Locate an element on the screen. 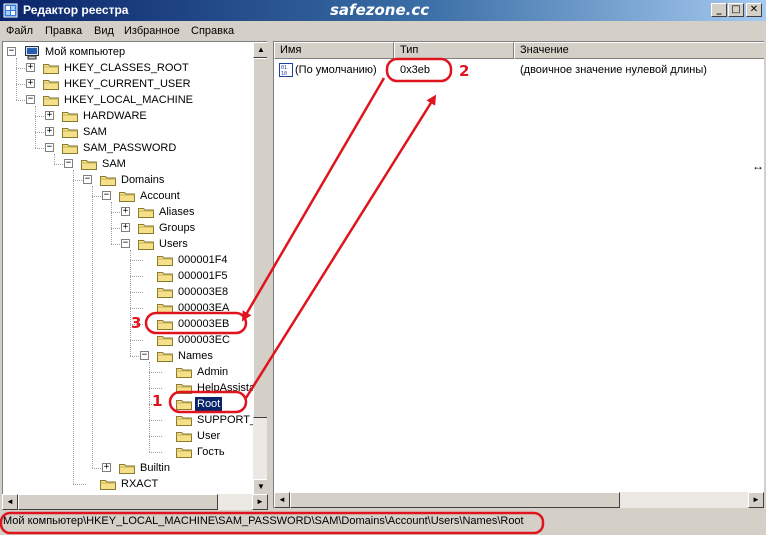 Image resolution: width=766 pixels, height=535 pixels. tree-node-label: 000003EB is located at coordinates (204, 324).